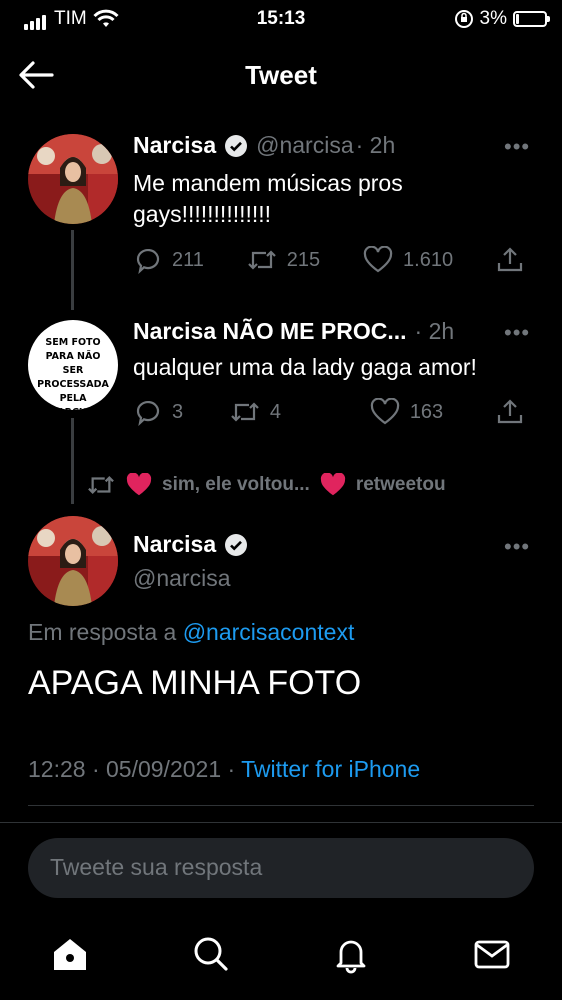 The height and width of the screenshot is (1000, 562). I want to click on main-tweet-text: APAGA MINHA FOTO, so click(195, 683).